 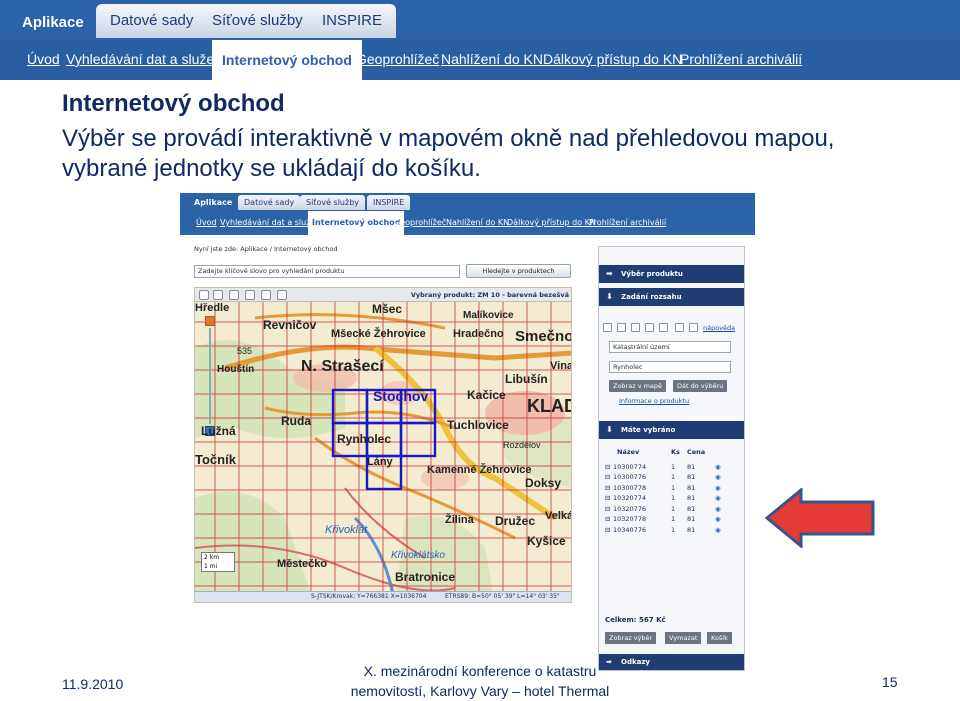 I want to click on map-label: Mšec, so click(x=387, y=309).